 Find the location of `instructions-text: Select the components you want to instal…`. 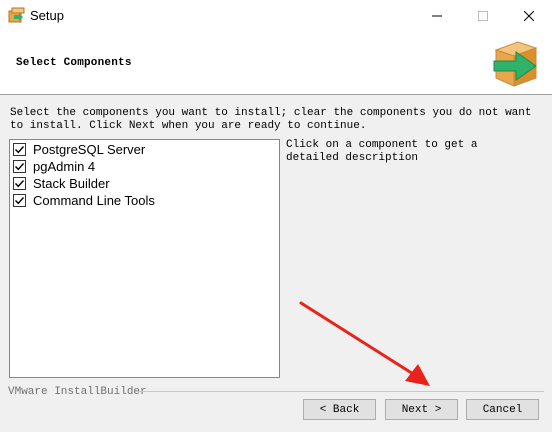

instructions-text: Select the components you want to instal… is located at coordinates (271, 119).